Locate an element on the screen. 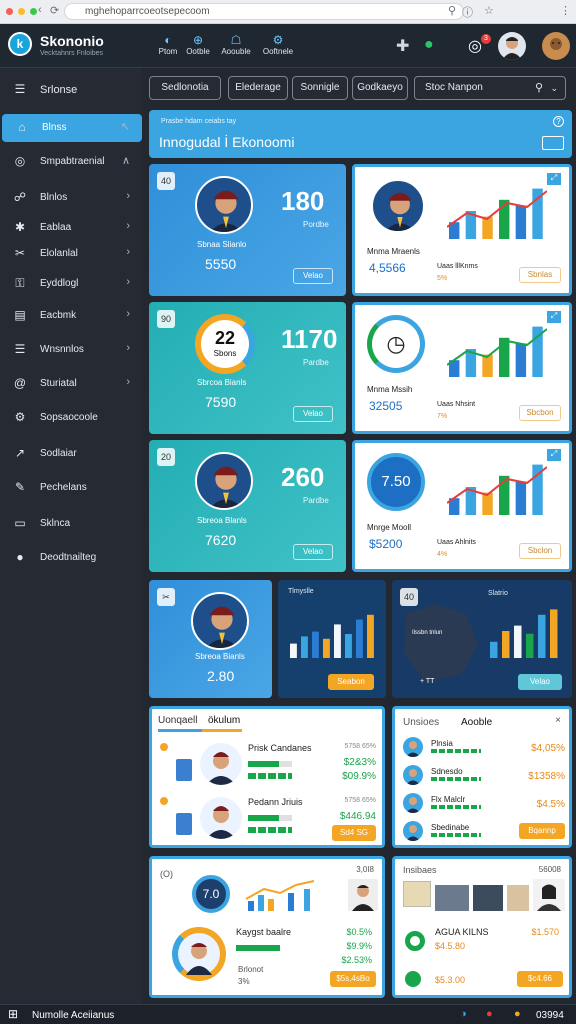 This screenshot has height=1024, width=576. list-item: Sbedinabe Bqannp is located at coordinates (482, 832).